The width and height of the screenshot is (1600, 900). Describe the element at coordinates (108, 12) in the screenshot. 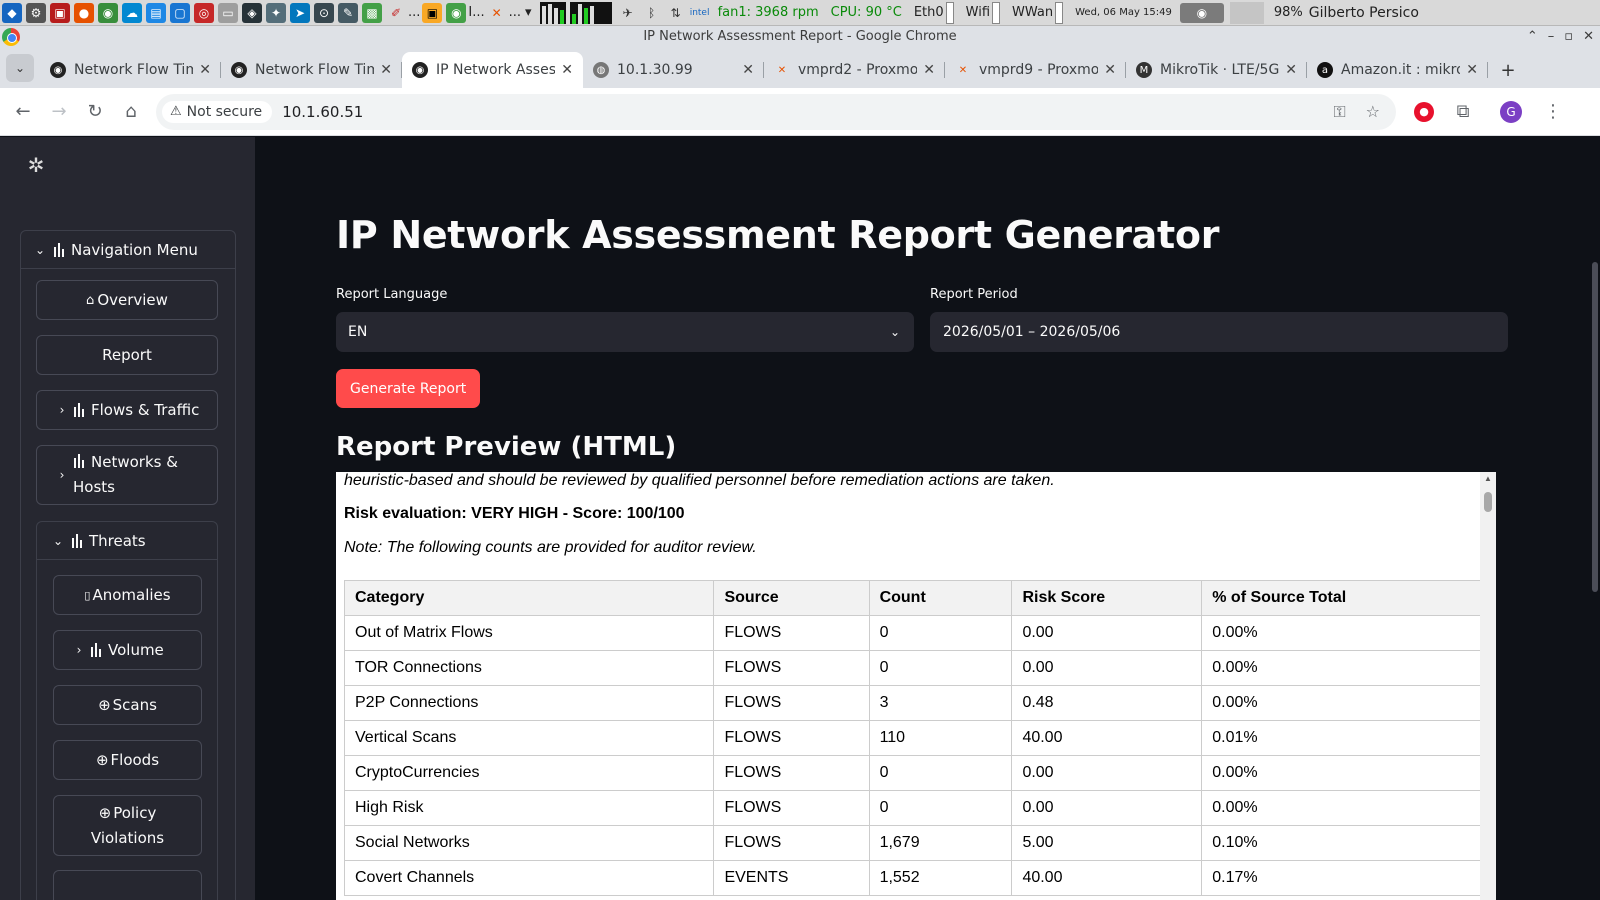

I see `chrome-icon: ◉` at that location.